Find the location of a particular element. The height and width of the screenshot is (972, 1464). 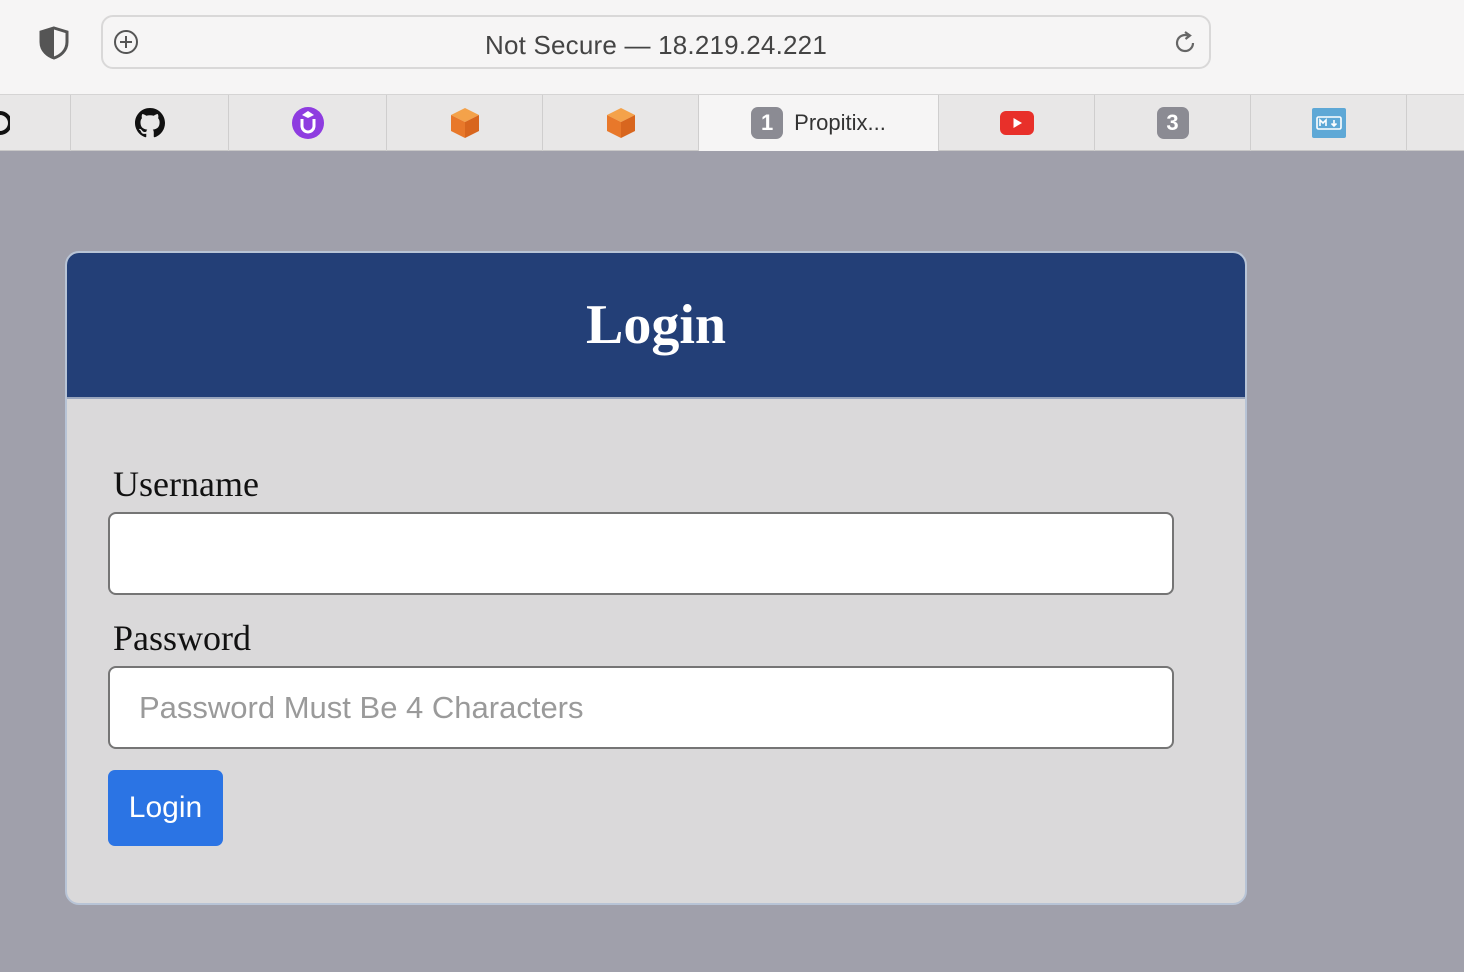

markdown-icon is located at coordinates (1328, 123).